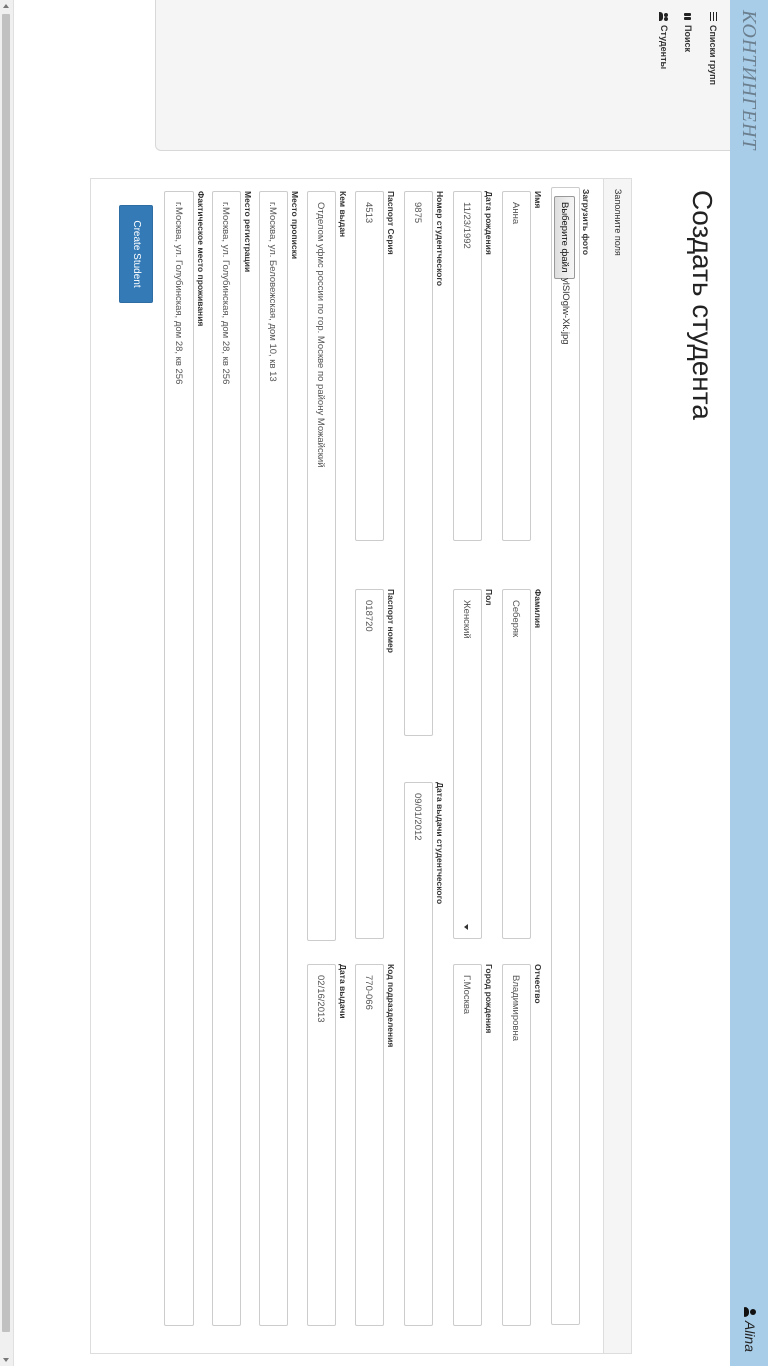  I want to click on registration-field: г.Москва, ул. Беловежская, дом 10, кв 13, so click(273, 758).